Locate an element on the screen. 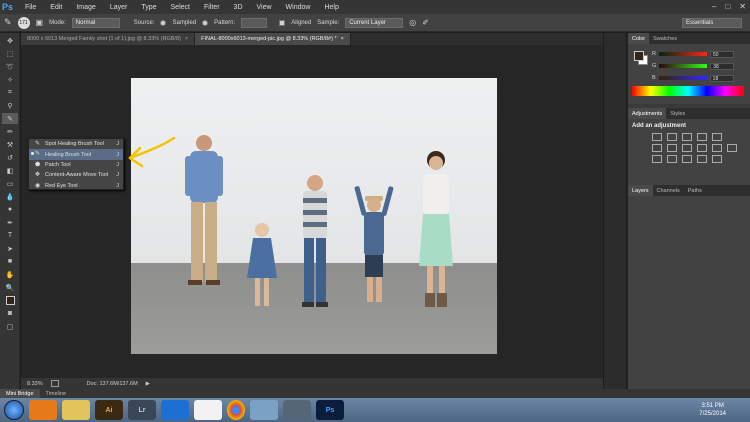  taskbar-lightroom: Lr is located at coordinates (142, 410).